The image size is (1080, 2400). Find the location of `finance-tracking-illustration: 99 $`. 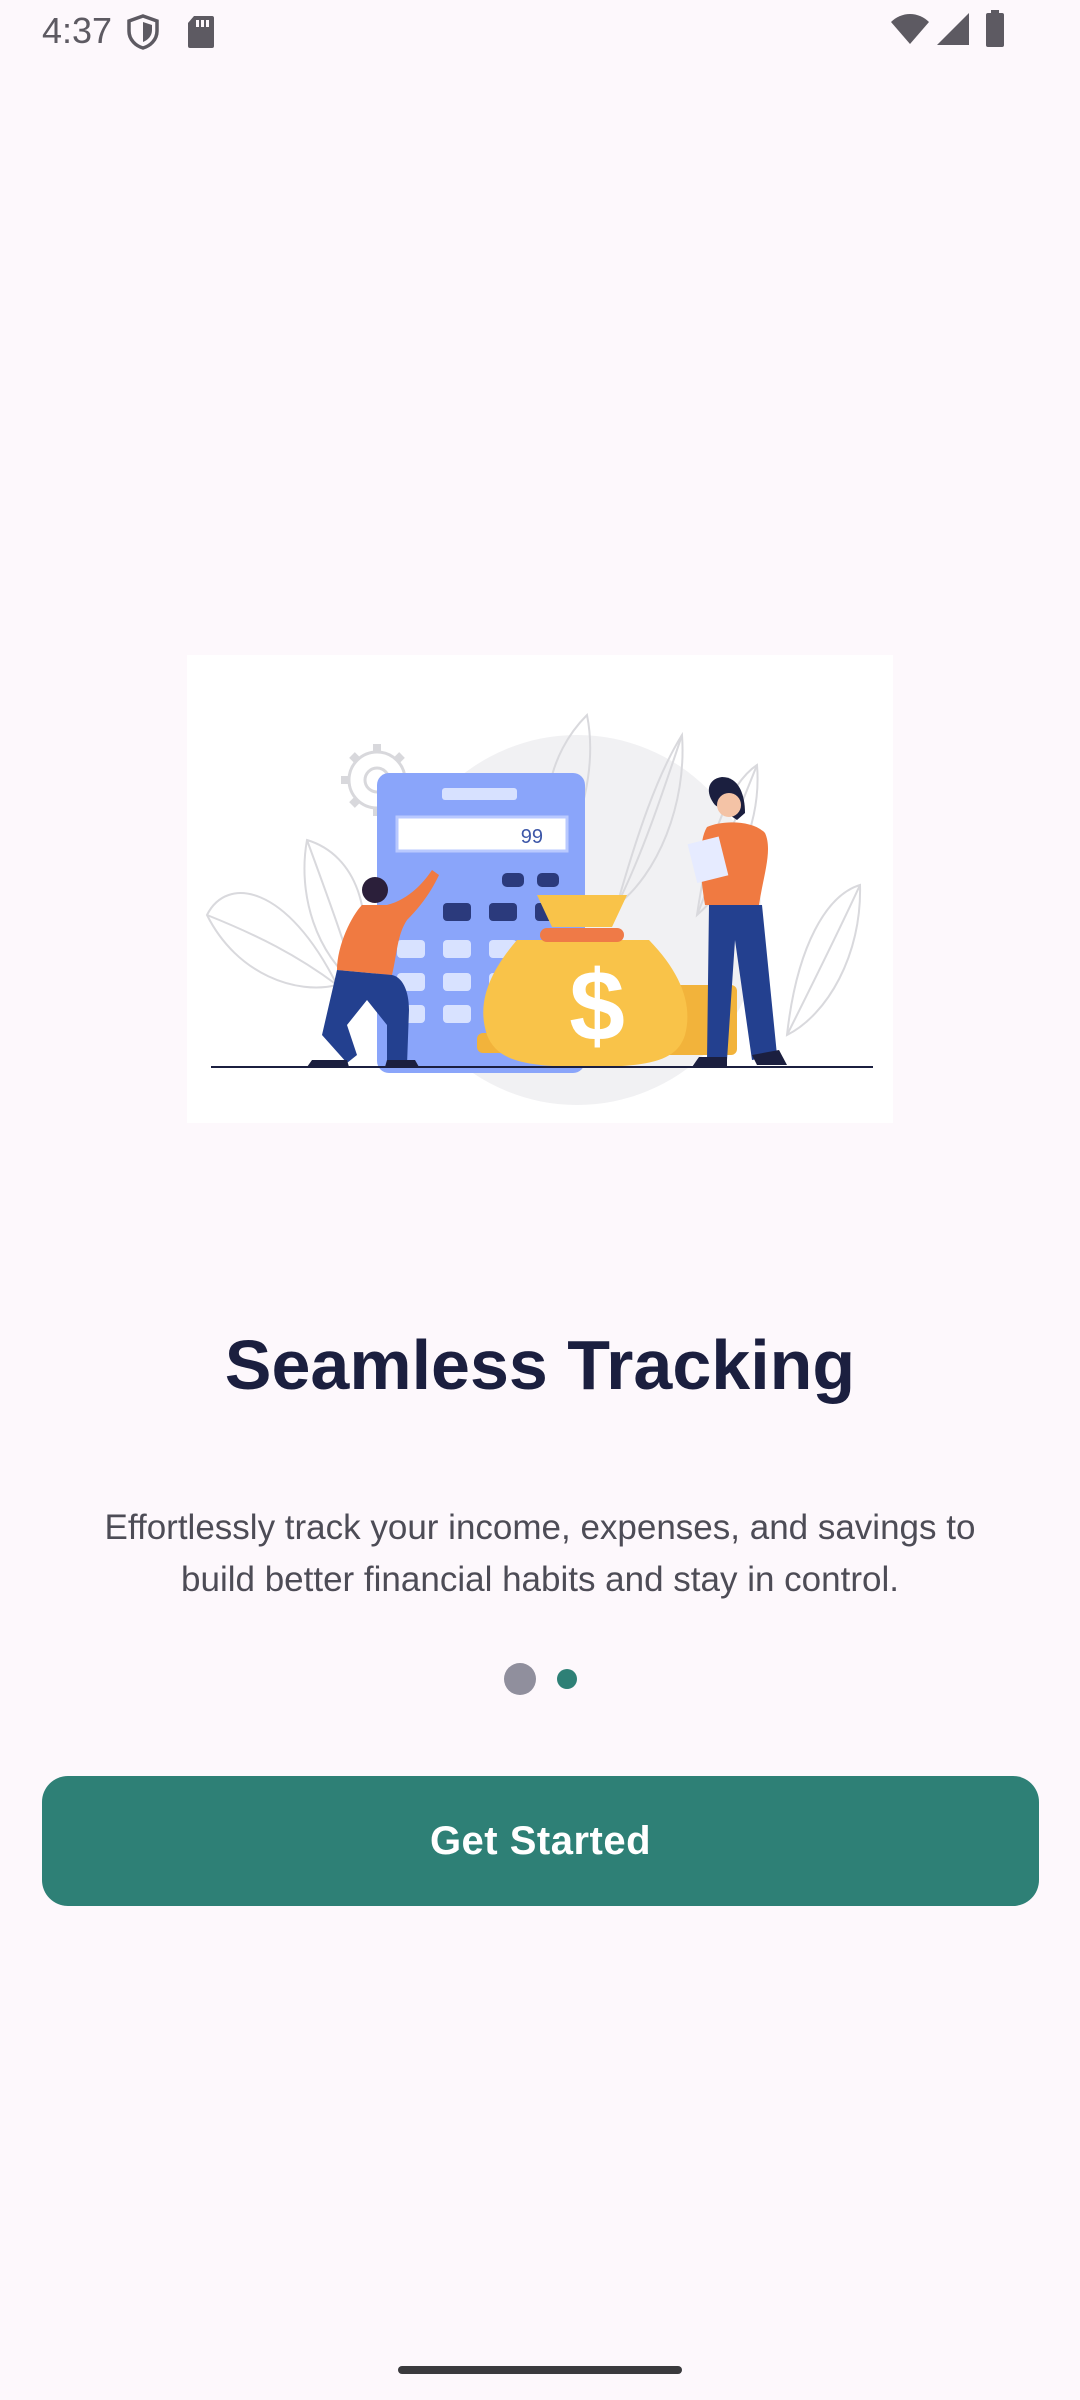

finance-tracking-illustration: 99 $ is located at coordinates (540, 889).